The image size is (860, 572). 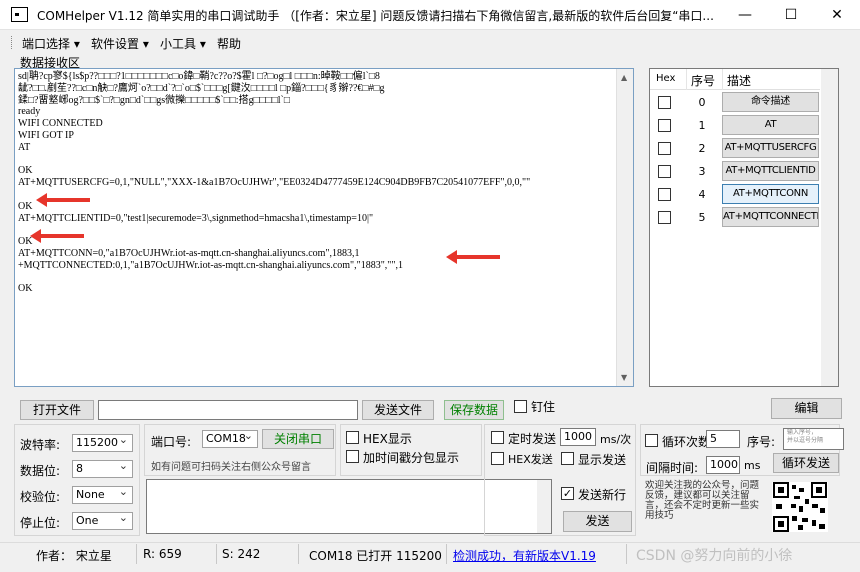 I want to click on hex-send-label: HEX发送, so click(x=530, y=459).